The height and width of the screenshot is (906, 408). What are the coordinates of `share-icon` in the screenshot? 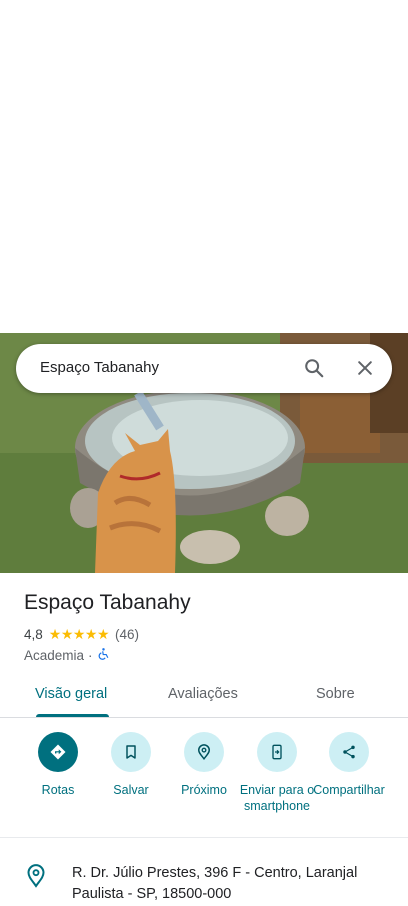 It's located at (349, 752).